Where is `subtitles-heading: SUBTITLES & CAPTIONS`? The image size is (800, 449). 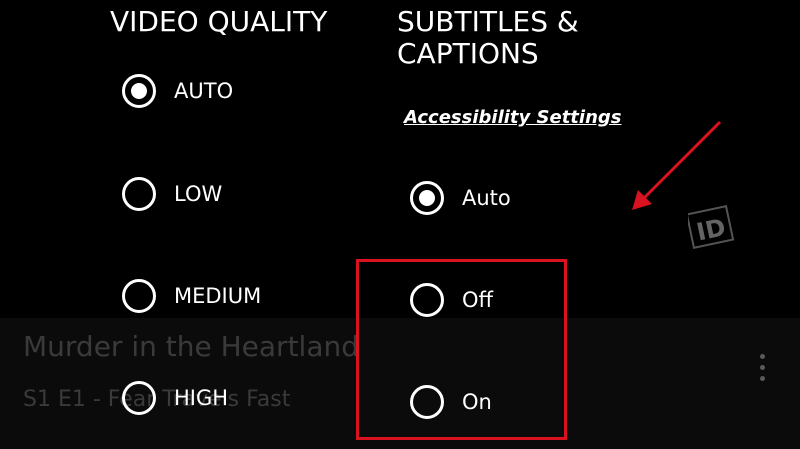
subtitles-heading: SUBTITLES & CAPTIONS is located at coordinates (488, 38).